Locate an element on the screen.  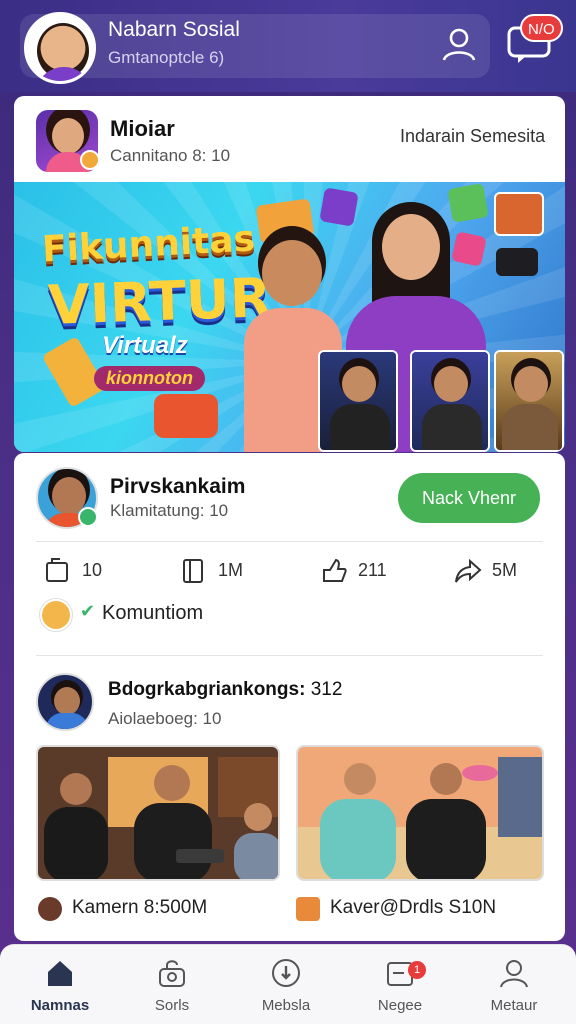
caption-text: Kamern 8:500M is located at coordinates (140, 907).